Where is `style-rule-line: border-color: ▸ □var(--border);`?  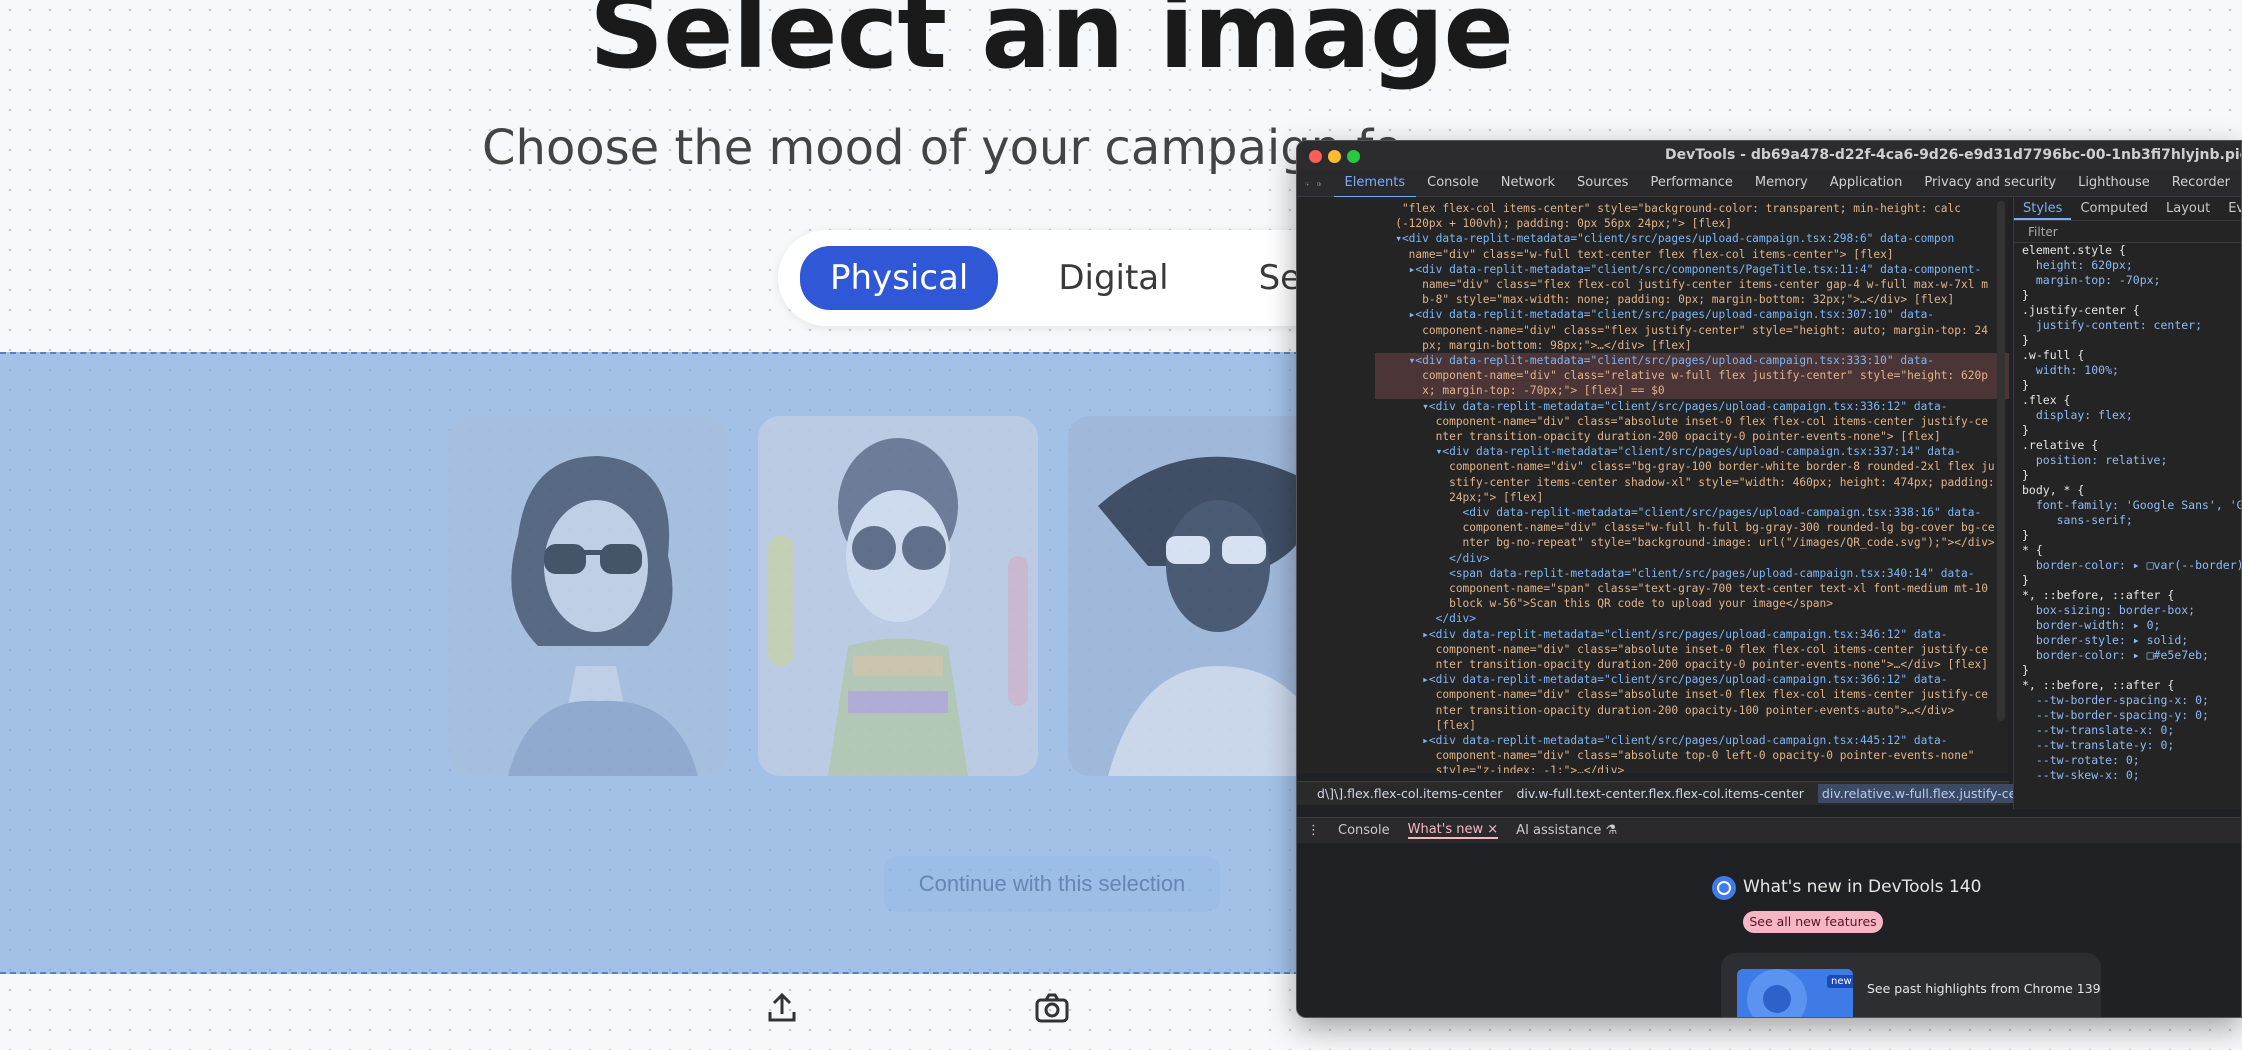
style-rule-line: border-color: ▸ □var(--border); is located at coordinates (2127, 565).